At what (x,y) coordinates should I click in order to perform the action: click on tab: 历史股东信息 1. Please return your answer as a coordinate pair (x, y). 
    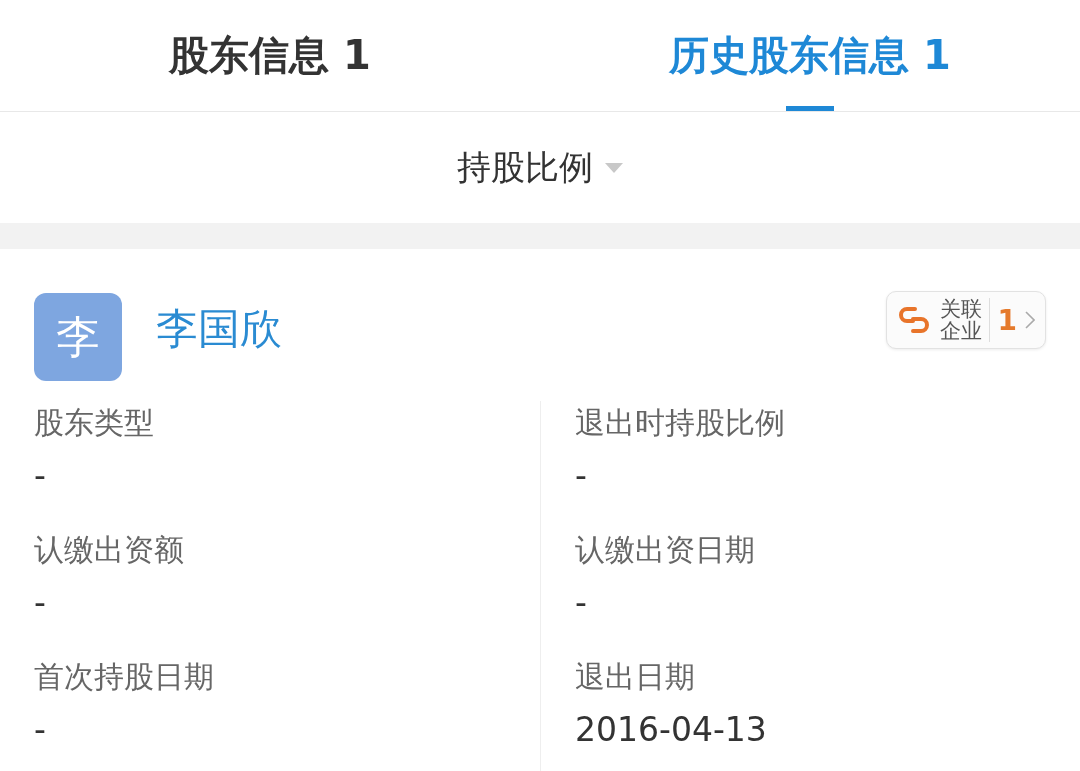
    Looking at the image, I should click on (810, 55).